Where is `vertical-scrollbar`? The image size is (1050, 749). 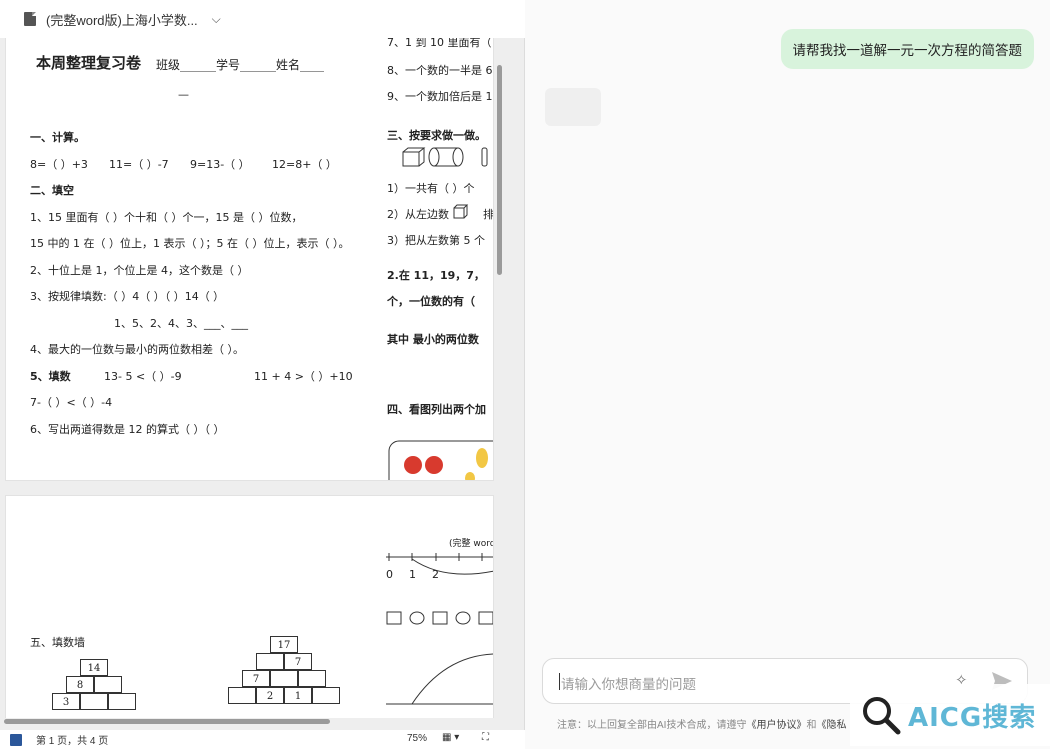 vertical-scrollbar is located at coordinates (499, 170).